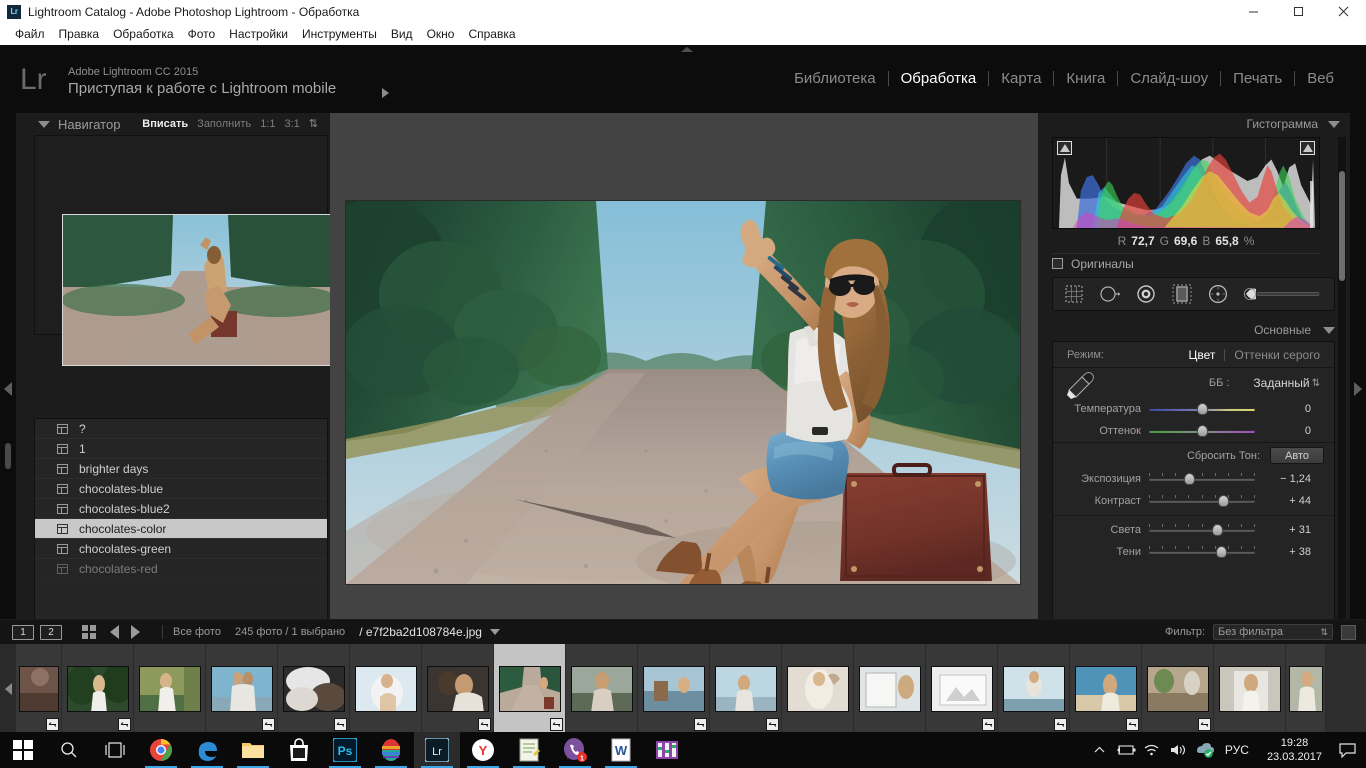 The width and height of the screenshot is (1366, 768). What do you see at coordinates (1169, 78) in the screenshot?
I see `module-slideshow: Слайд-шоу` at bounding box center [1169, 78].